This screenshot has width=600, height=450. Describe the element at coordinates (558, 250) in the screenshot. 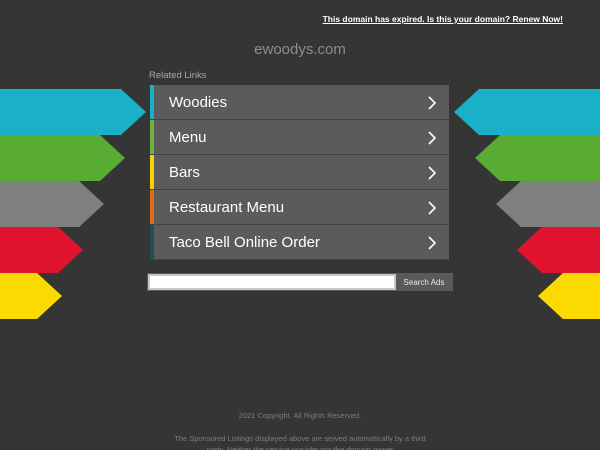

I see `right-arrow-red` at that location.